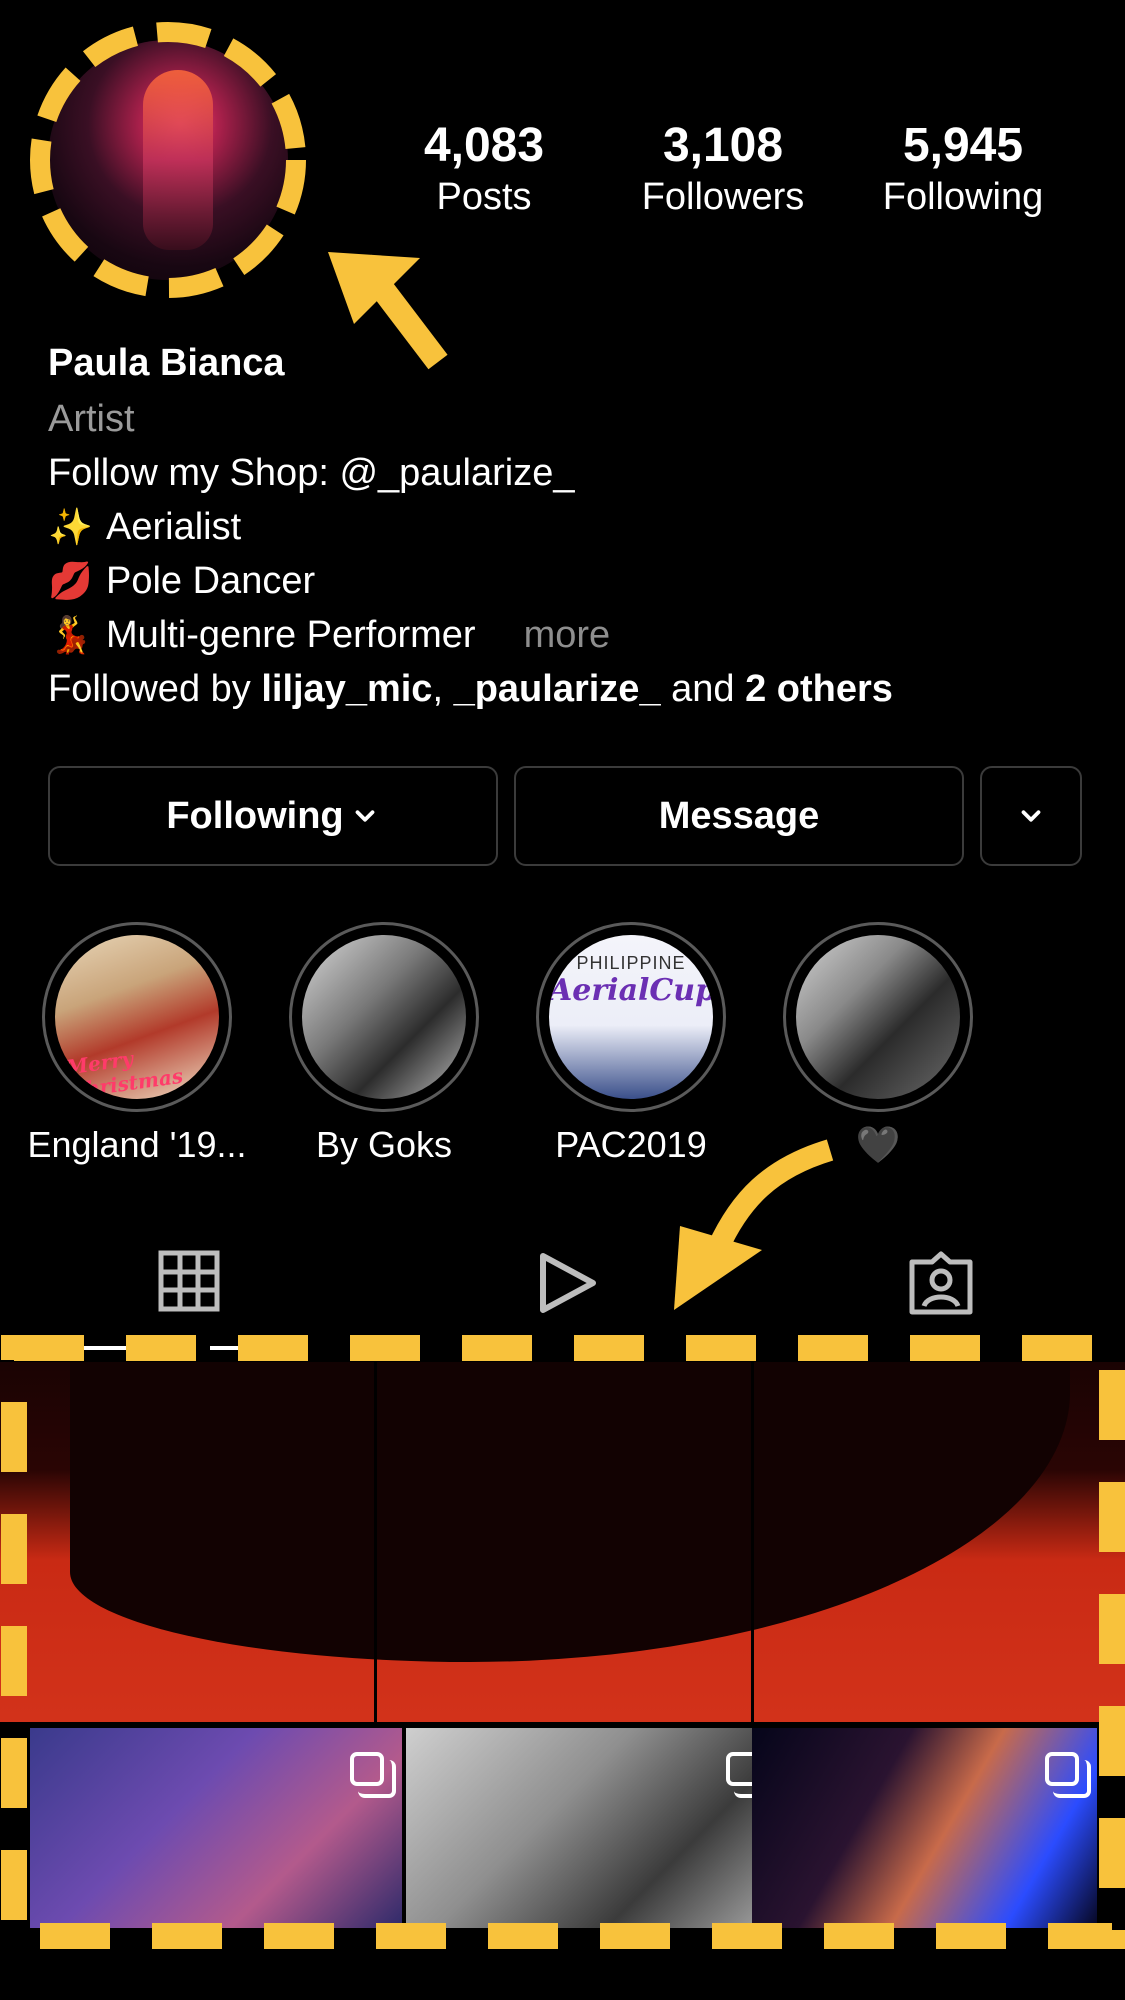  Describe the element at coordinates (443, 689) in the screenshot. I see `followed-by-sep: ,` at that location.